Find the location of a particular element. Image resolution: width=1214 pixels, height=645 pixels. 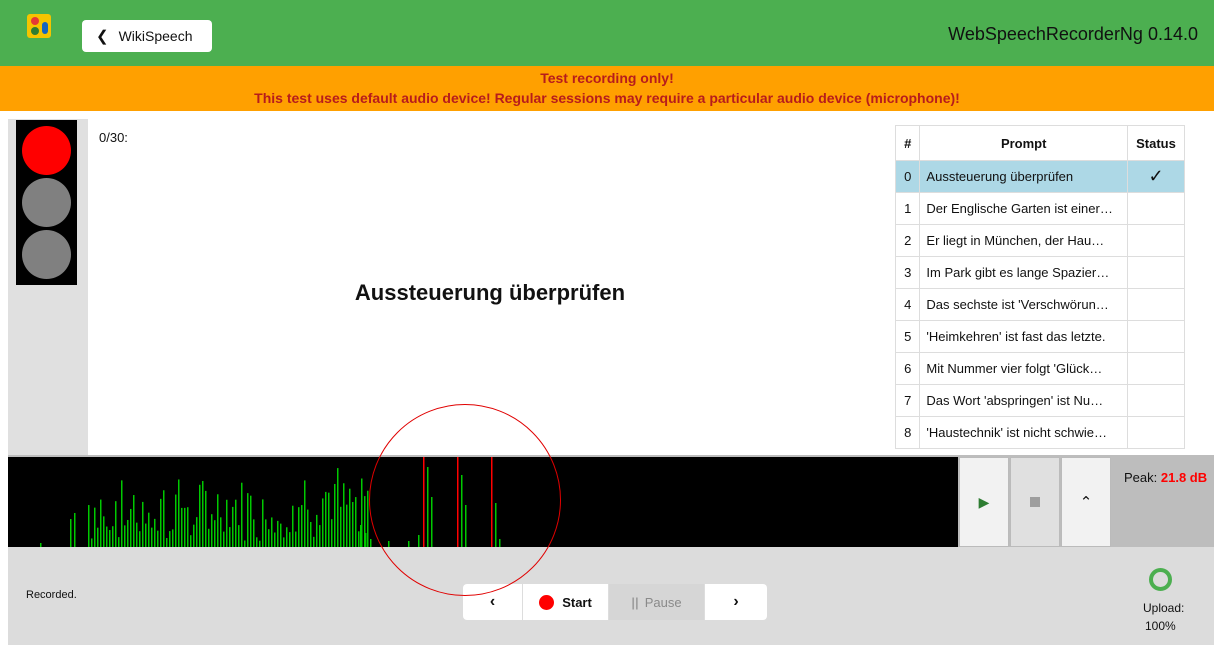

prompt-row-text: Aussteuerung überprüfen is located at coordinates (1023, 176).